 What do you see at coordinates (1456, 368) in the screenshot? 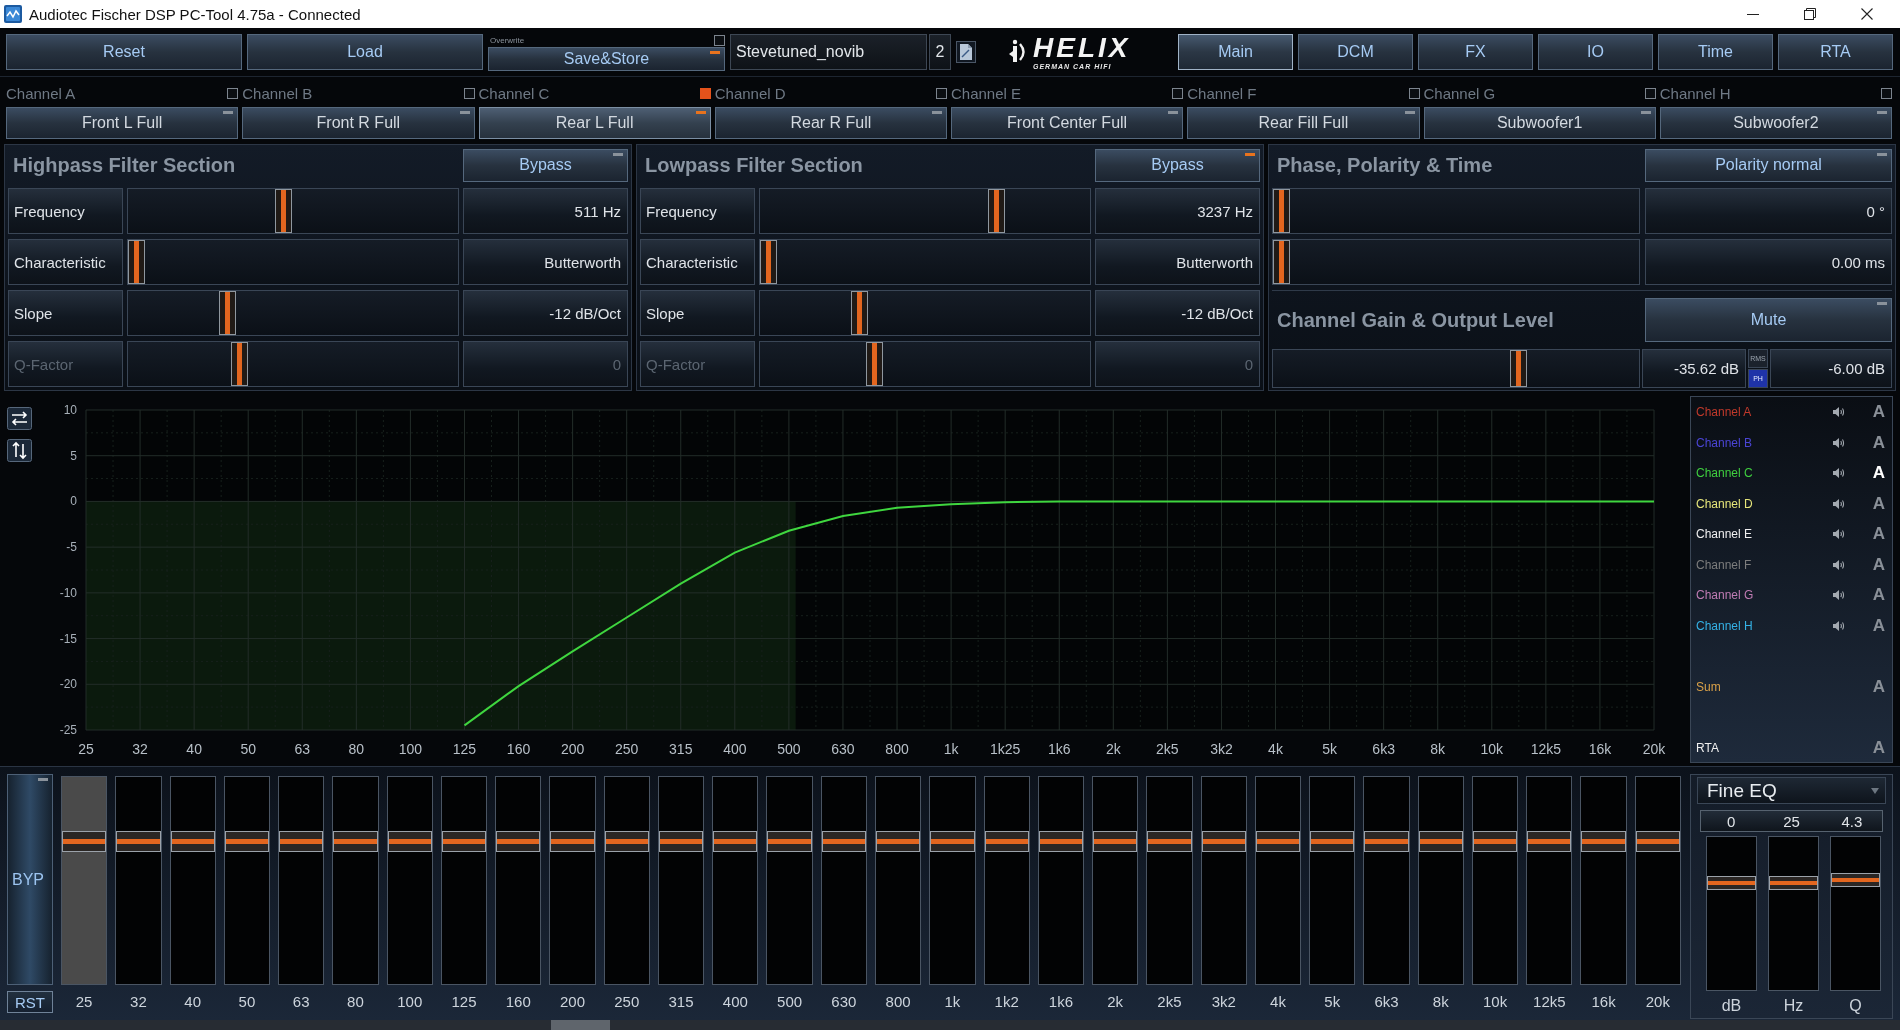
I see `gain-slider-track` at bounding box center [1456, 368].